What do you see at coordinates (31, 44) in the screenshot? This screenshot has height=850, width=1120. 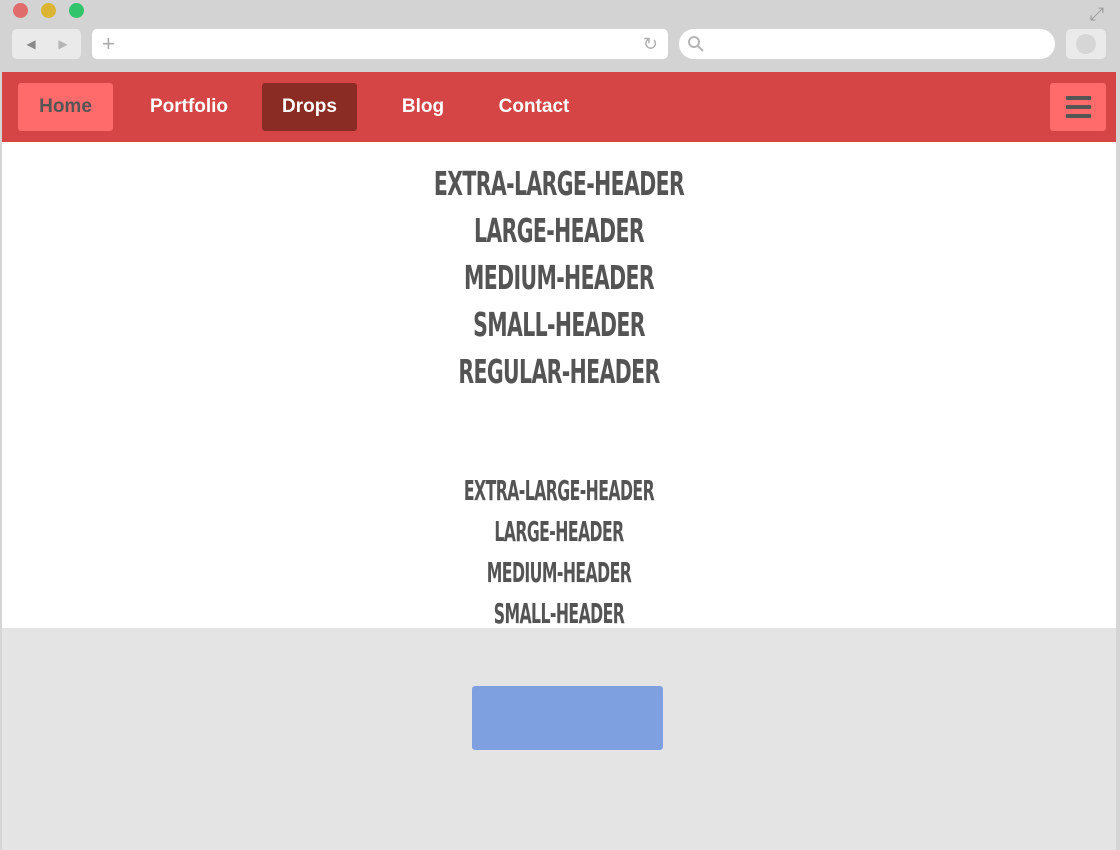 I see `back-icon: ◀` at bounding box center [31, 44].